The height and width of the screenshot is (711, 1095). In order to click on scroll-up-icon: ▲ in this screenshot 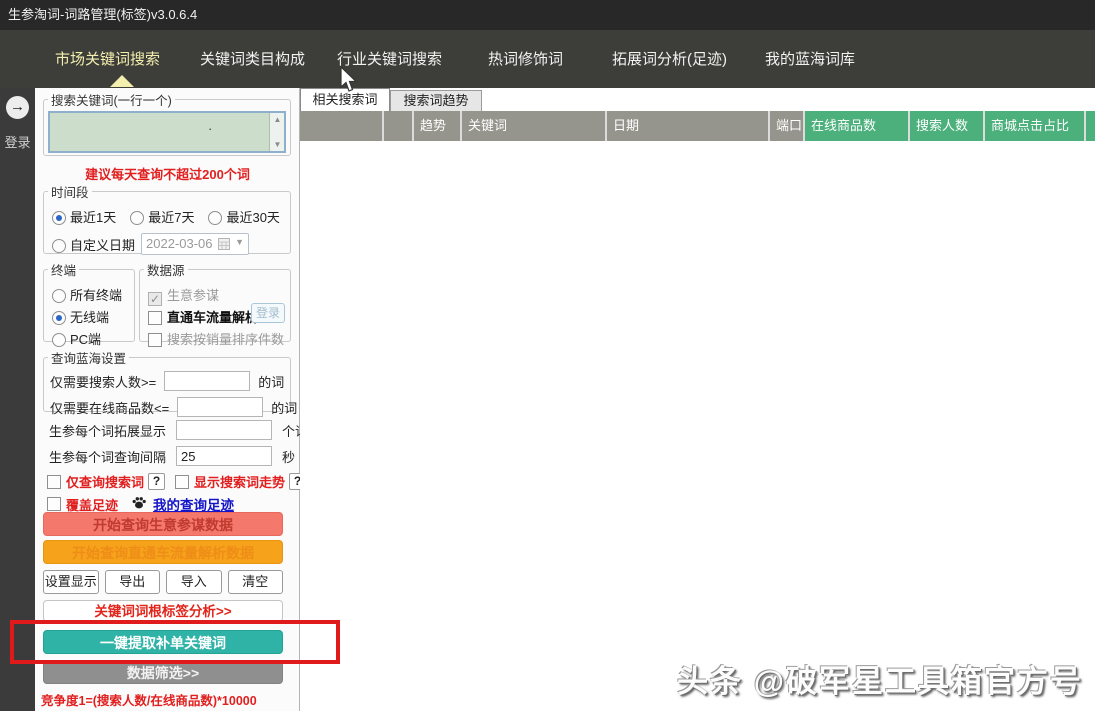, I will do `click(277, 119)`.